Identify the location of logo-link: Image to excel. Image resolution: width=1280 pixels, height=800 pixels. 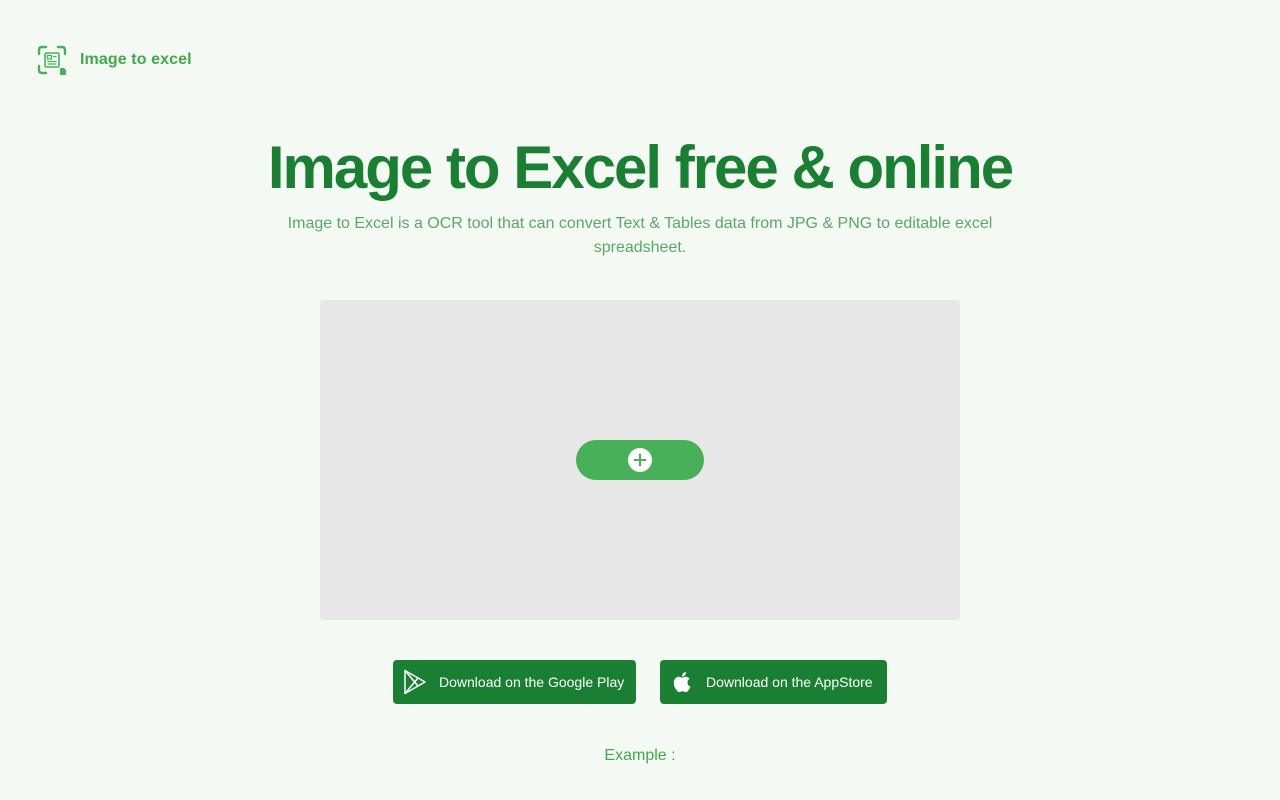
(114, 60).